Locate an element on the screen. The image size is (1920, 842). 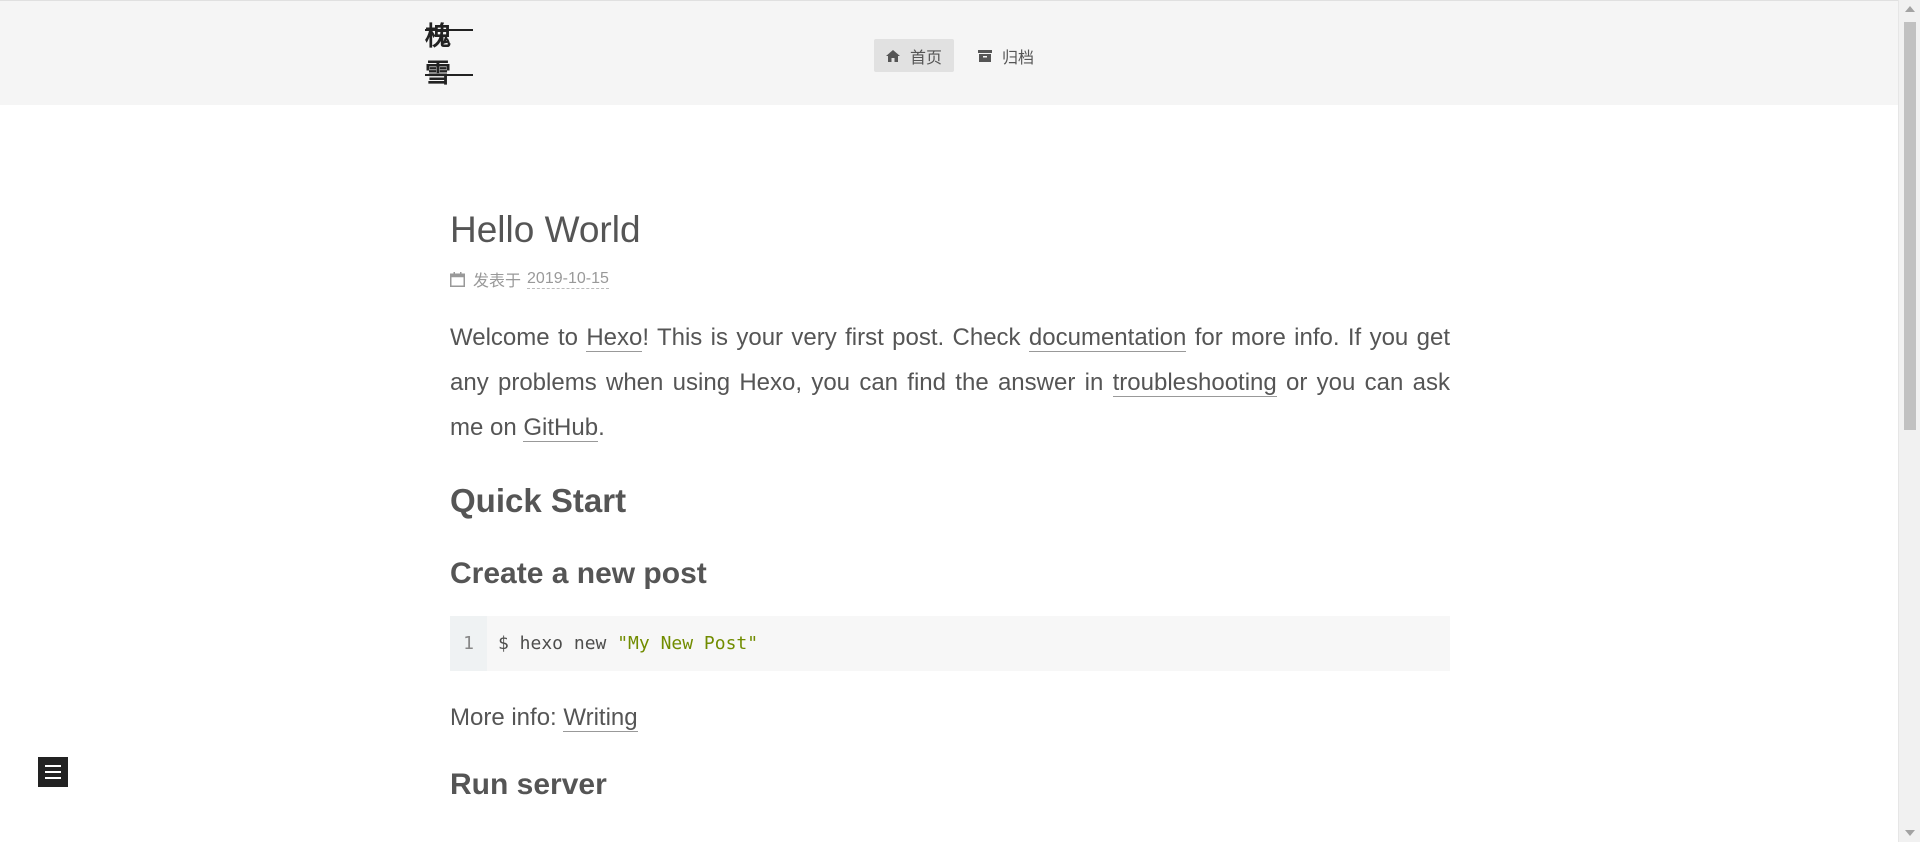
code-line-number: 1 is located at coordinates (468, 643).